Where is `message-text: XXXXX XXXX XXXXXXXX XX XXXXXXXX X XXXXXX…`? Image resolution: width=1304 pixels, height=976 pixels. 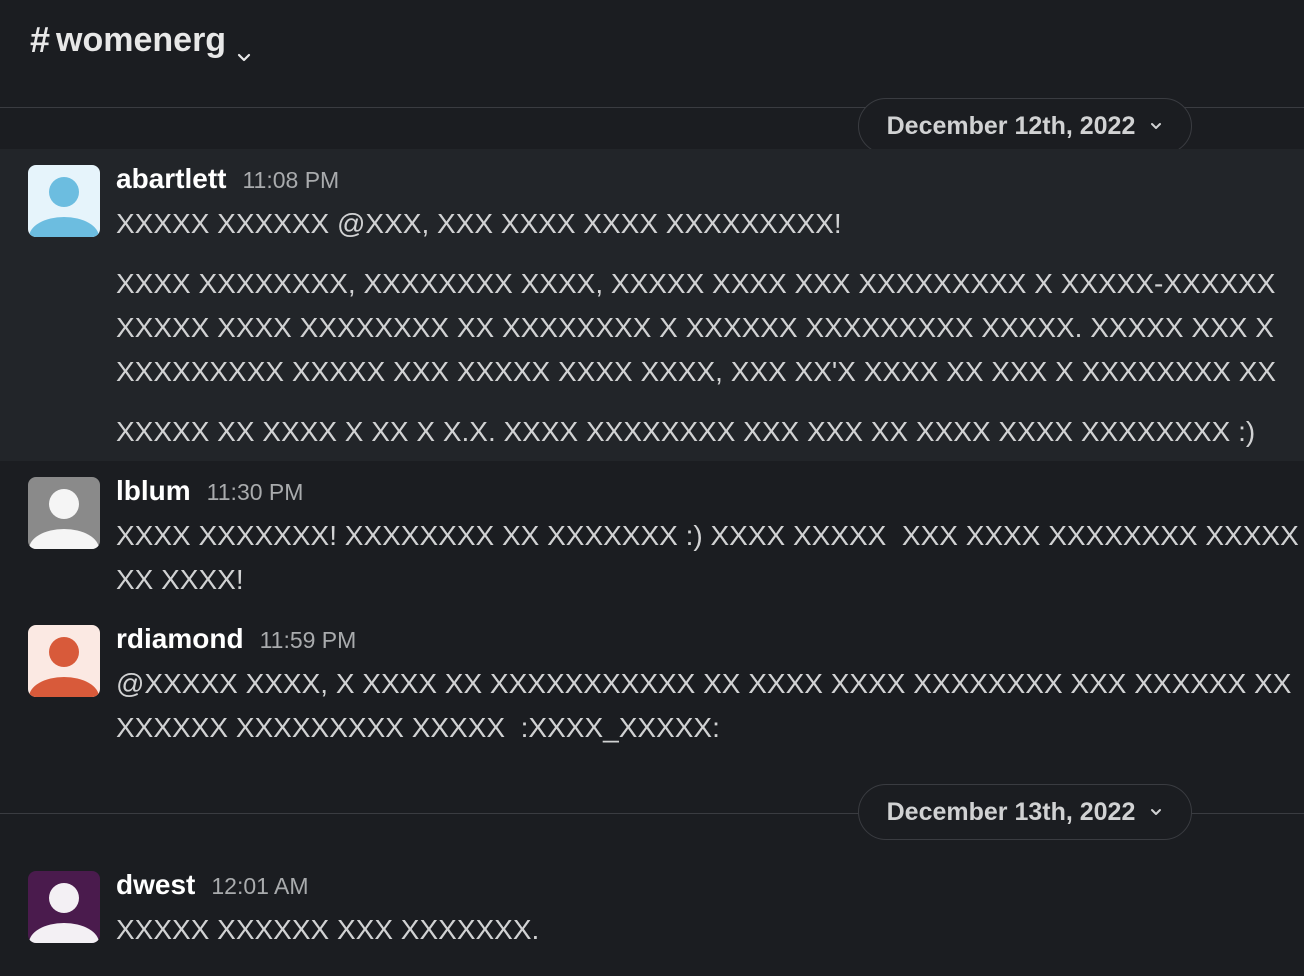 message-text: XXXXX XXXX XXXXXXXX XX XXXXXXXX X XXXXXX… is located at coordinates (695, 327).